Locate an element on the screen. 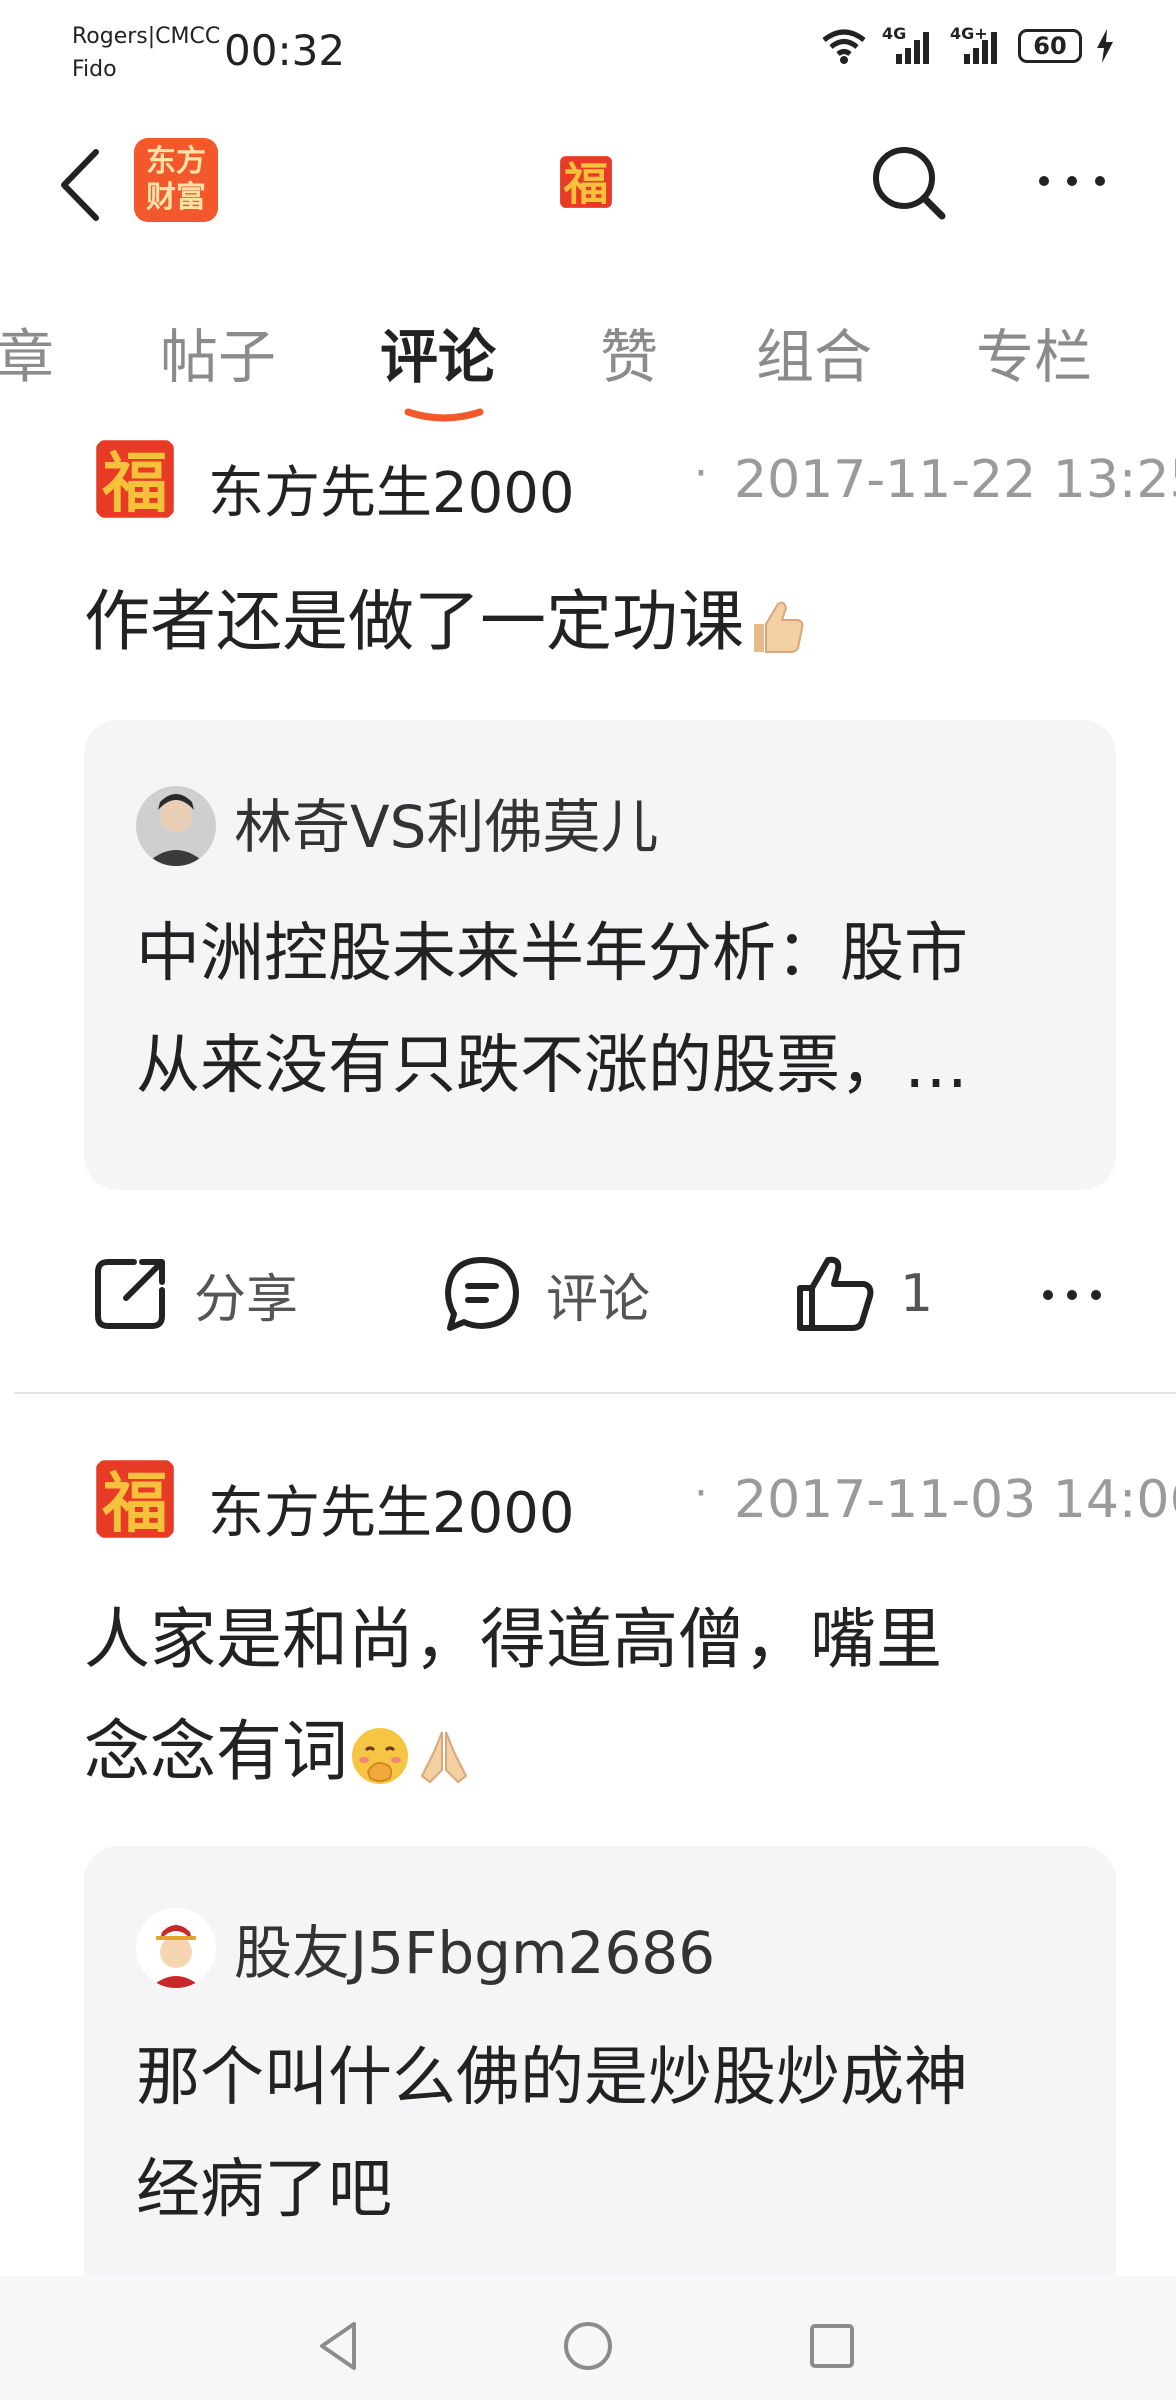 The width and height of the screenshot is (1176, 2400). post-actions: 分享 评论 1 is located at coordinates (588, 1294).